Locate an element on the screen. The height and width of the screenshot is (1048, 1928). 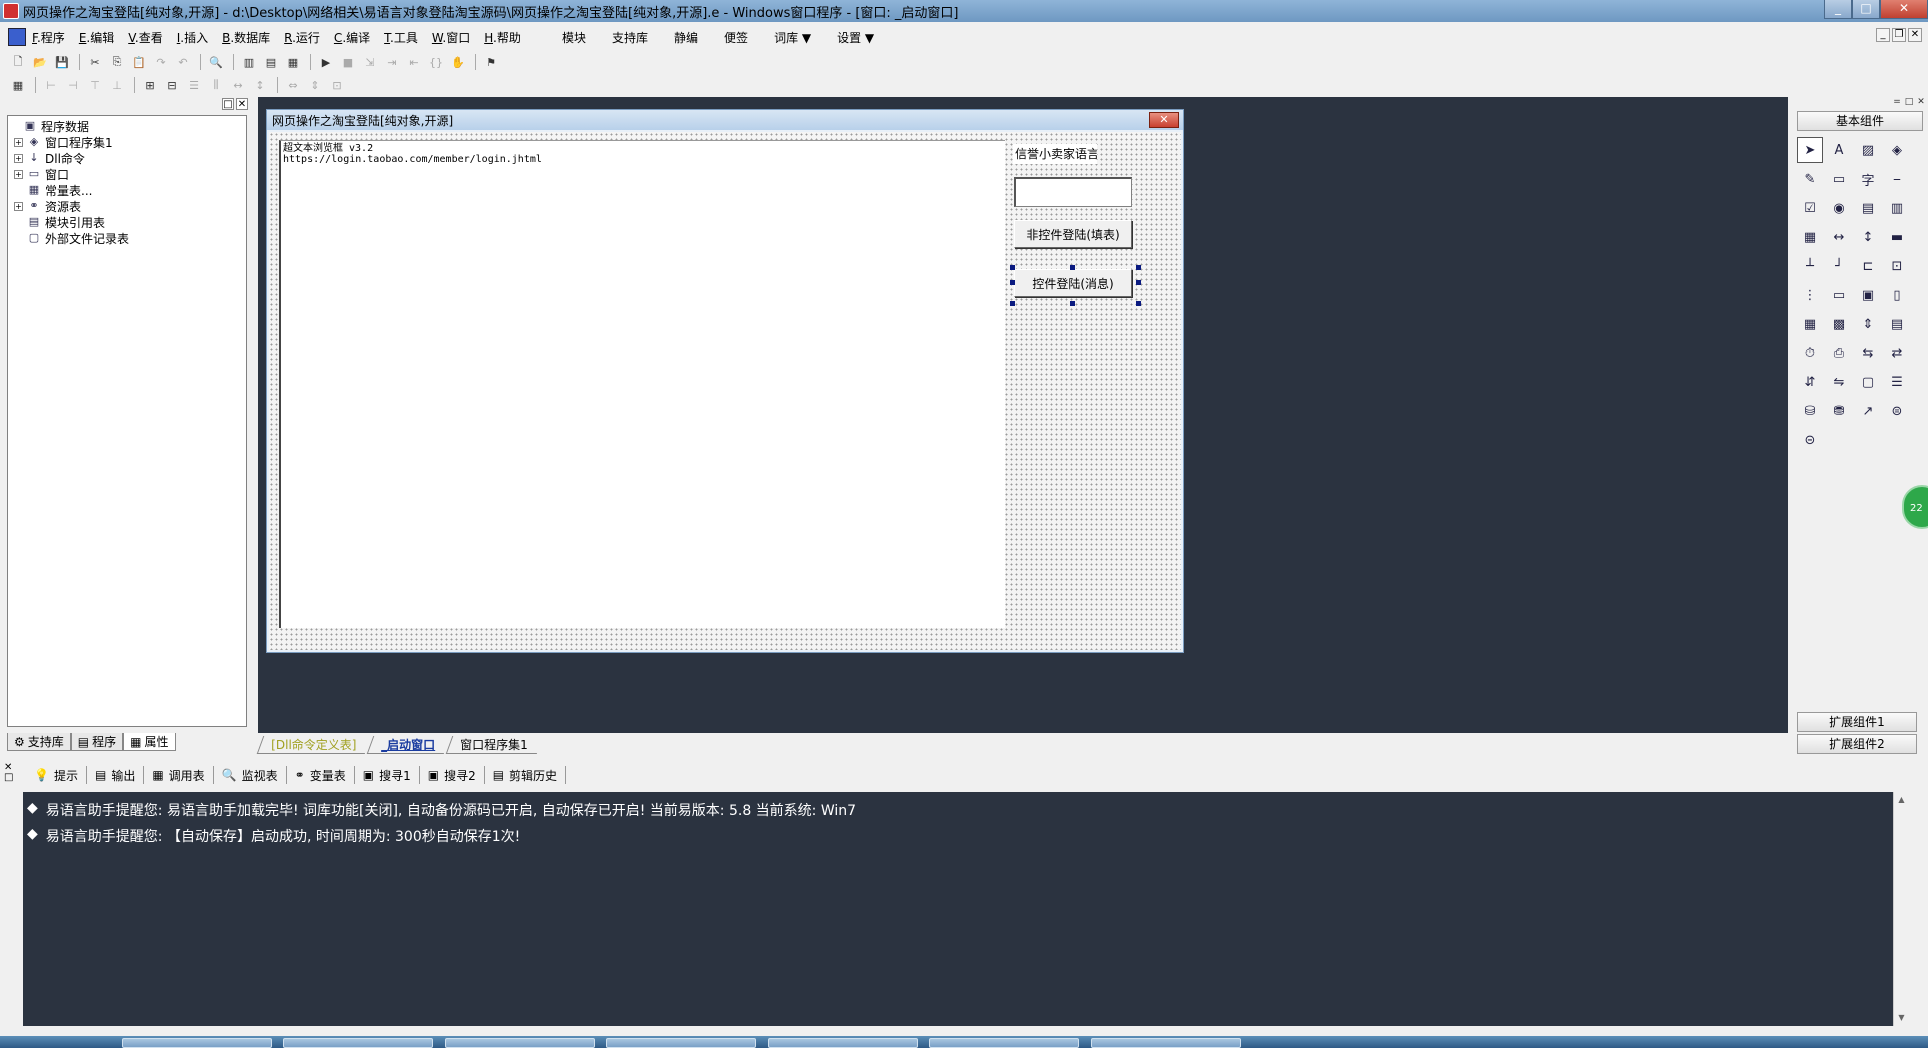
toolbar-icon: ☰ is located at coordinates (1897, 382).